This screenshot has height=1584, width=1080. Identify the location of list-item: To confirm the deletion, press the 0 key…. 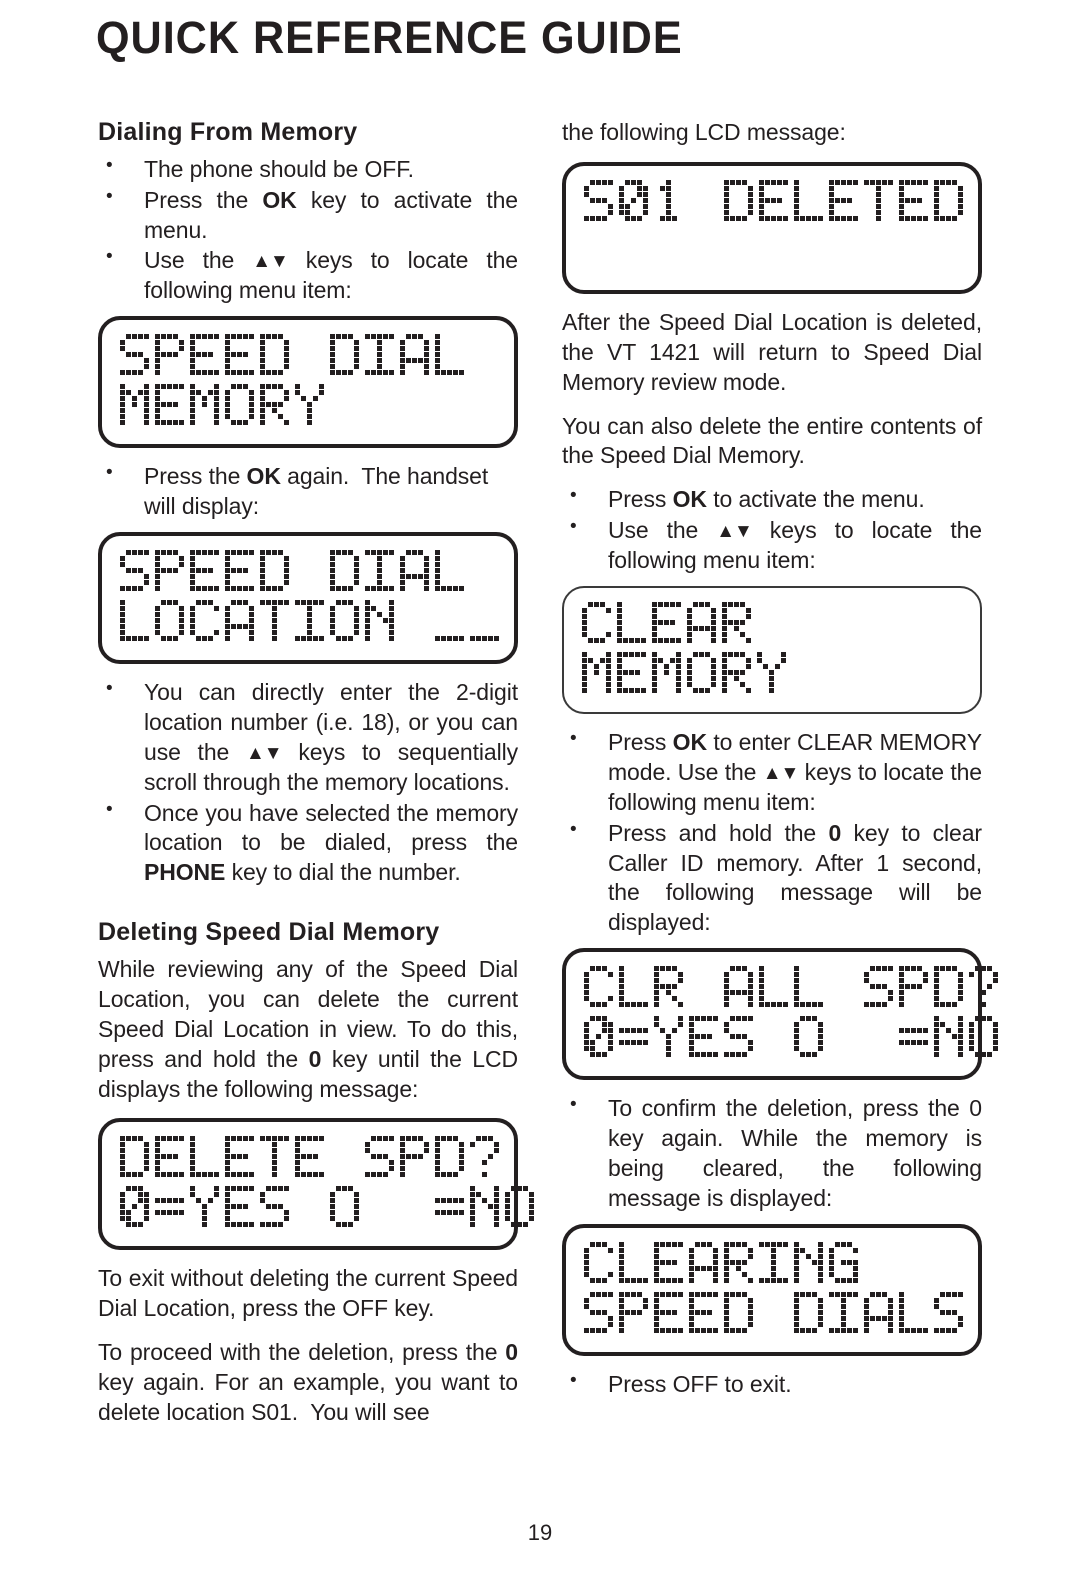
(772, 1153).